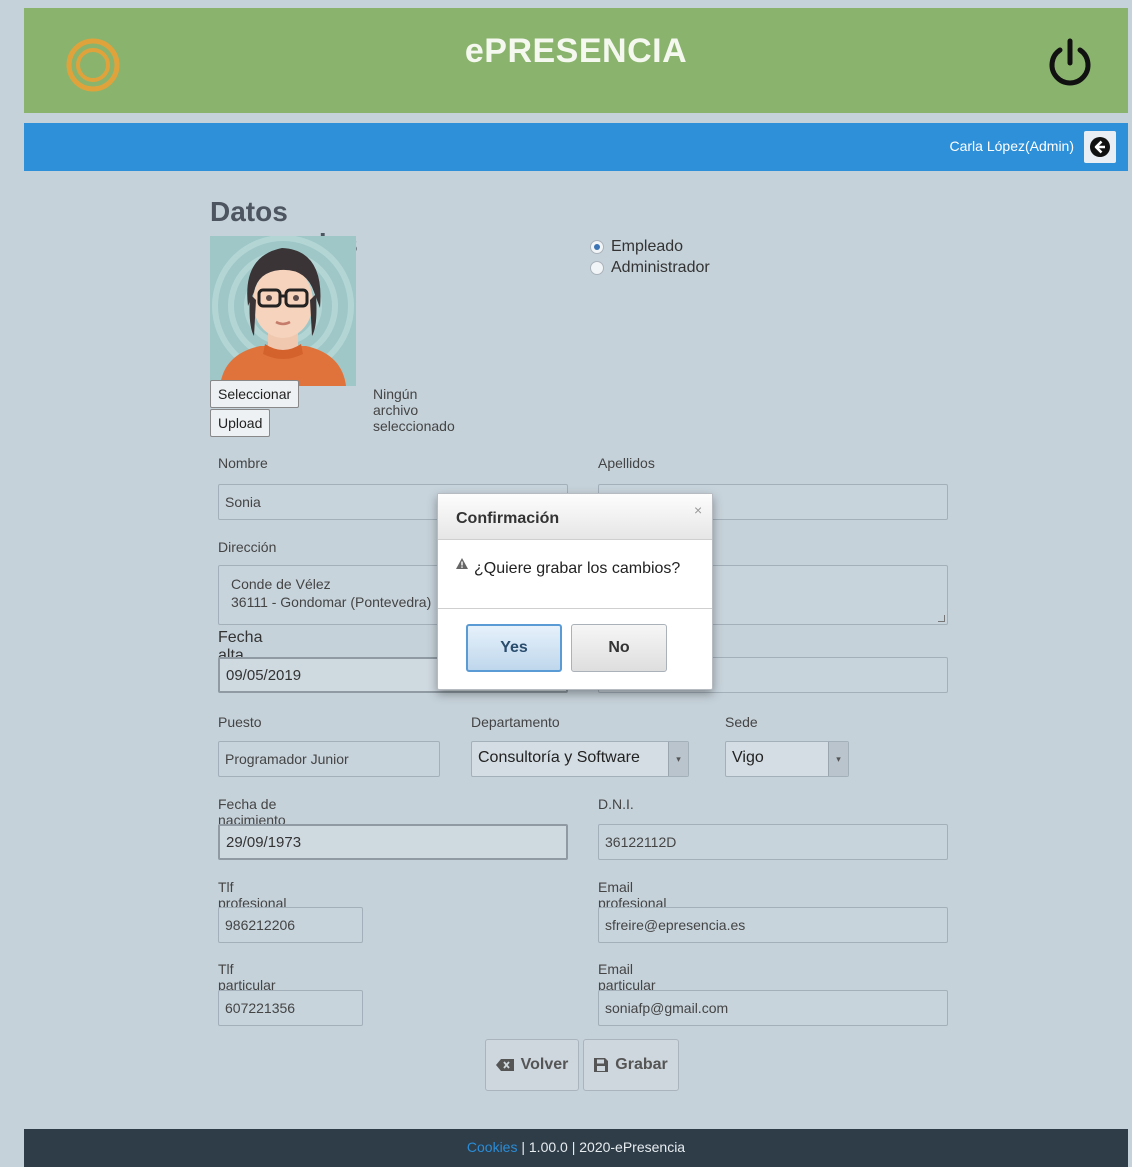 This screenshot has height=1167, width=1132. What do you see at coordinates (576, 147) in the screenshot?
I see `user-bar: Carla López(Admin)` at bounding box center [576, 147].